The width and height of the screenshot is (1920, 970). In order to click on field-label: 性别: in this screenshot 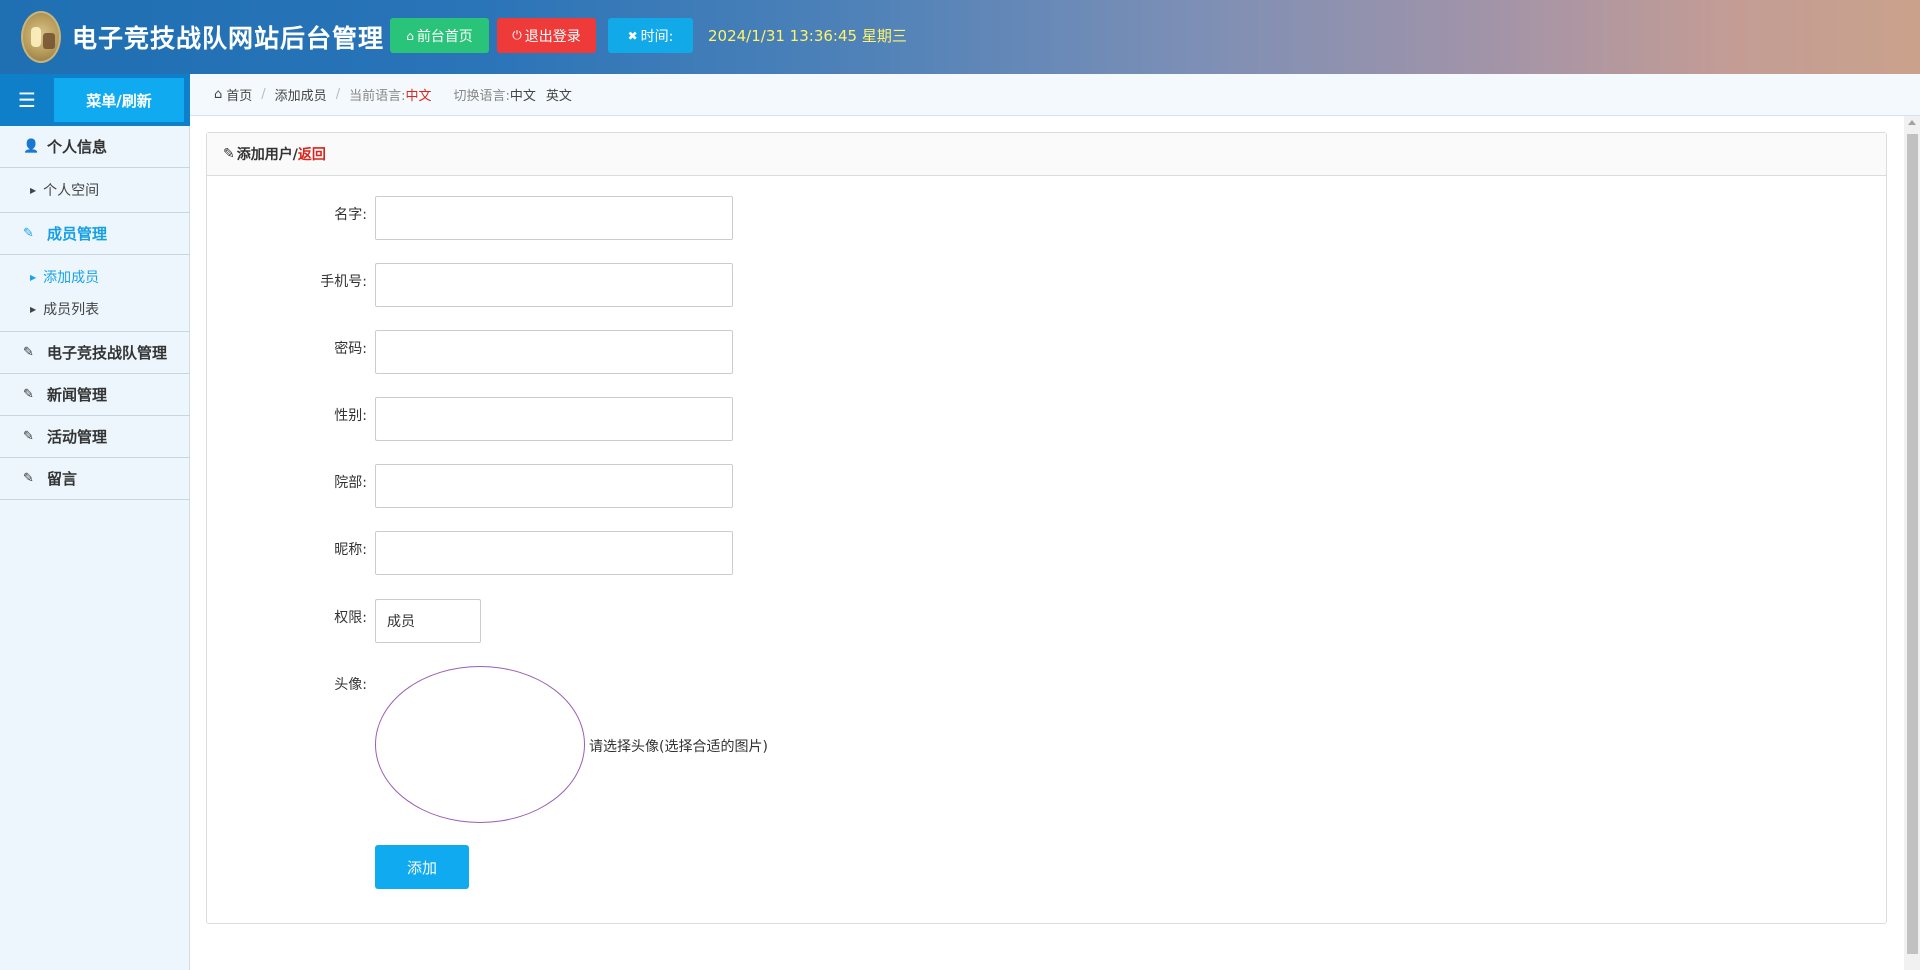, I will do `click(350, 416)`.